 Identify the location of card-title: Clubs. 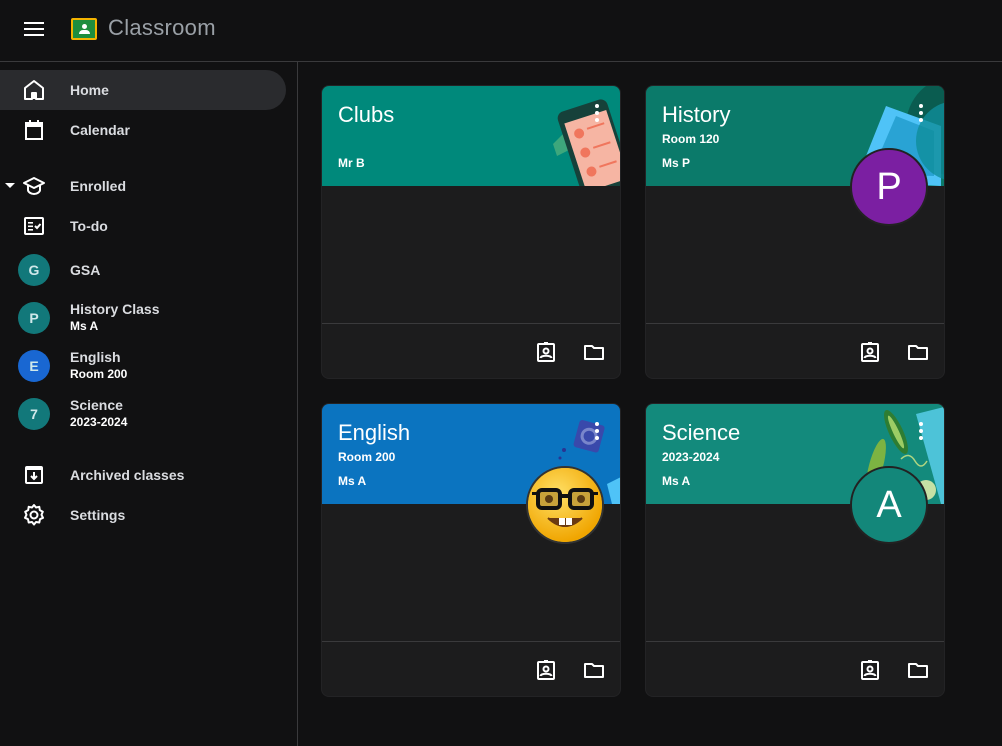
(366, 115).